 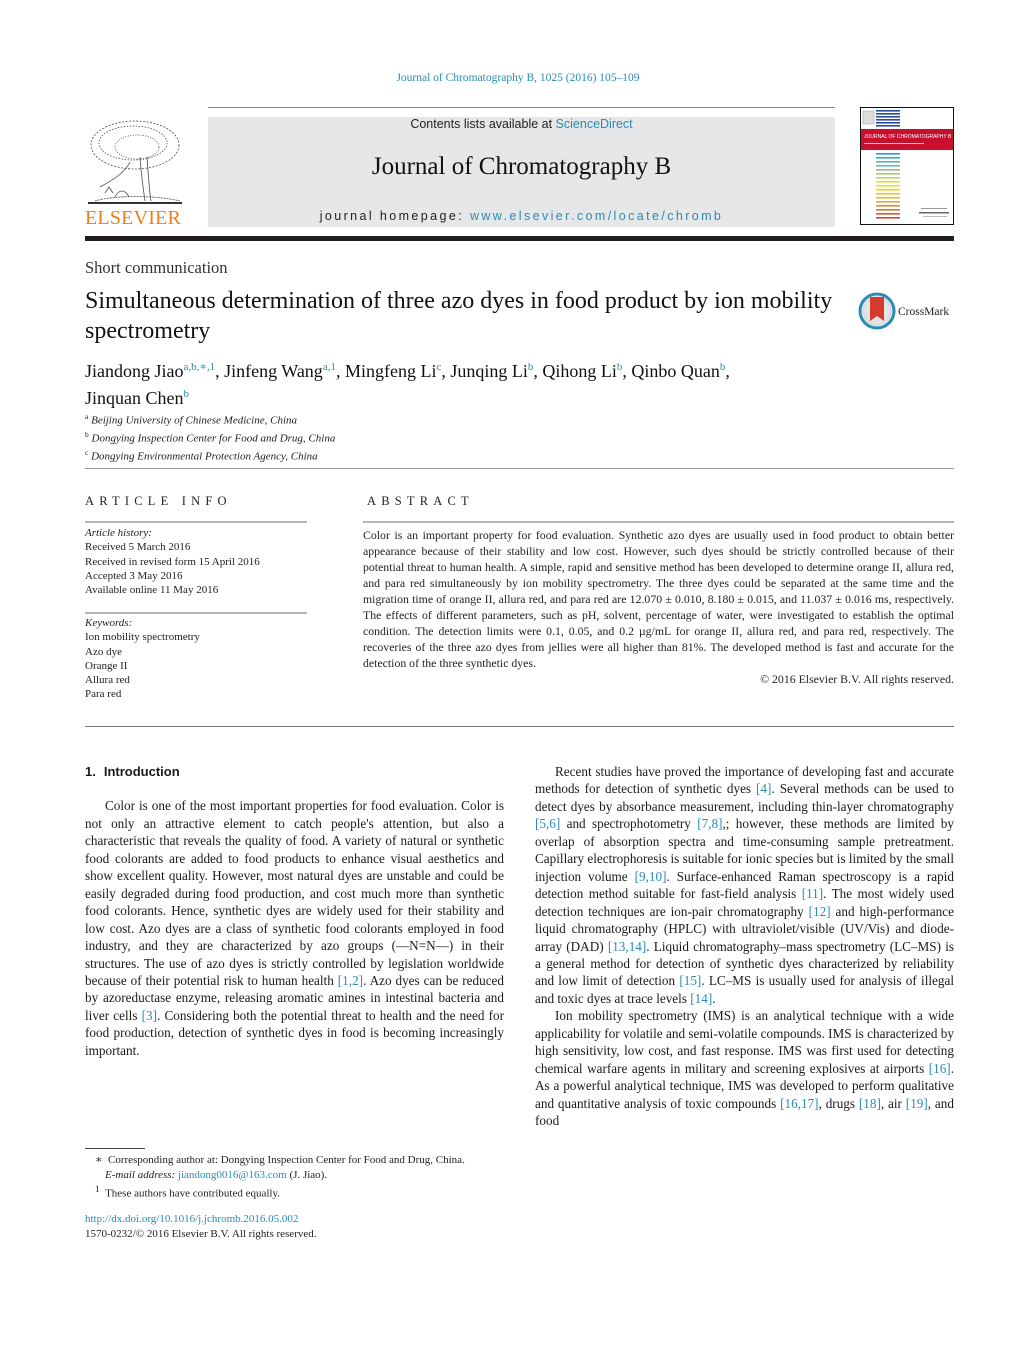 I want to click on journal-homepage-link: www.elsevier.com/locate/chromb, so click(x=596, y=216).